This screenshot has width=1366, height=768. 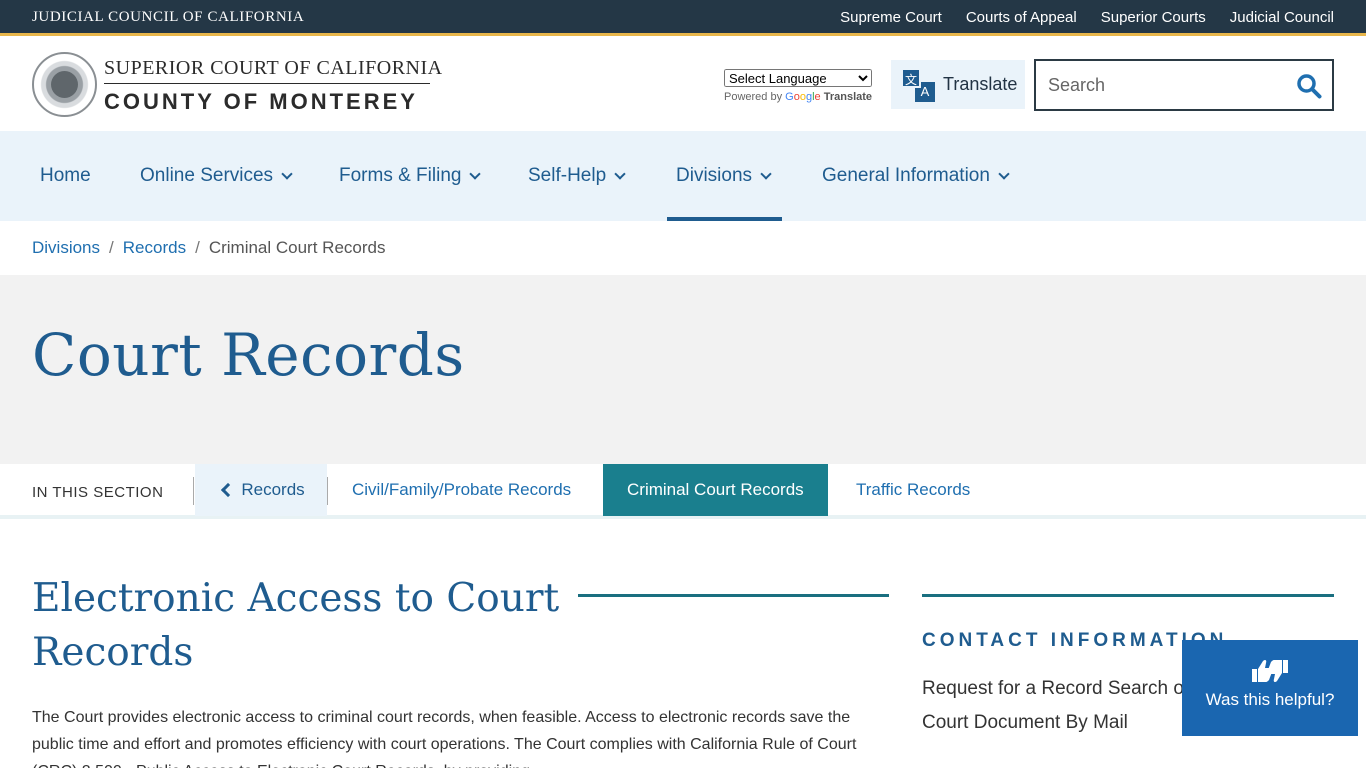 I want to click on powered-by-google: Powered by Google Translate, so click(x=798, y=97).